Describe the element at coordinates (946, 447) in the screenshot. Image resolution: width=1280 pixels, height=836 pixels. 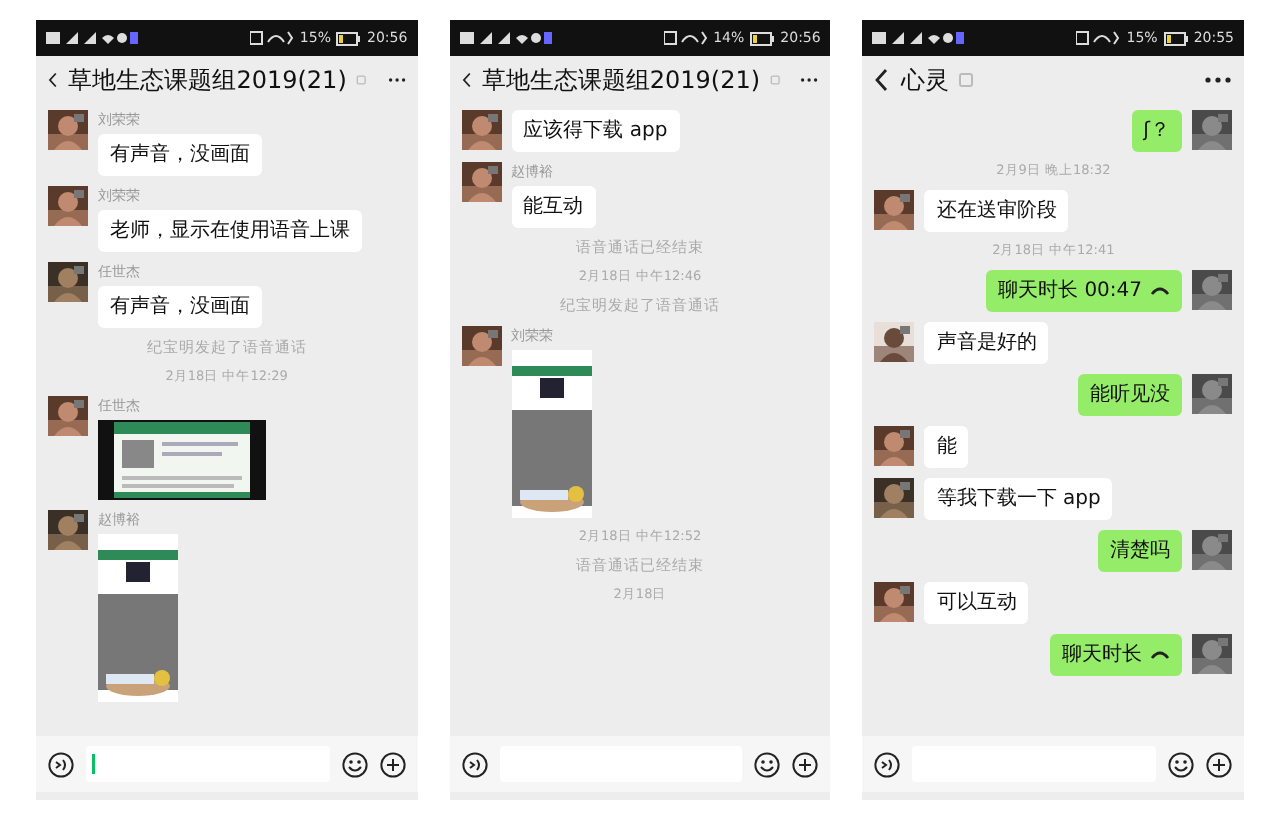
I see `message-bubble: 能` at that location.